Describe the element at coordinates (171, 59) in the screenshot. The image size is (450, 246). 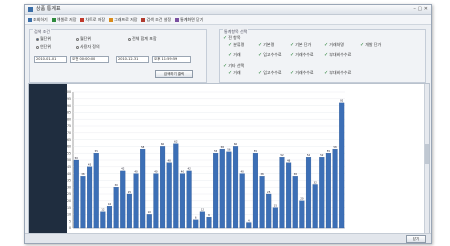
I see `to-time-field: 오후 11:59:59` at that location.